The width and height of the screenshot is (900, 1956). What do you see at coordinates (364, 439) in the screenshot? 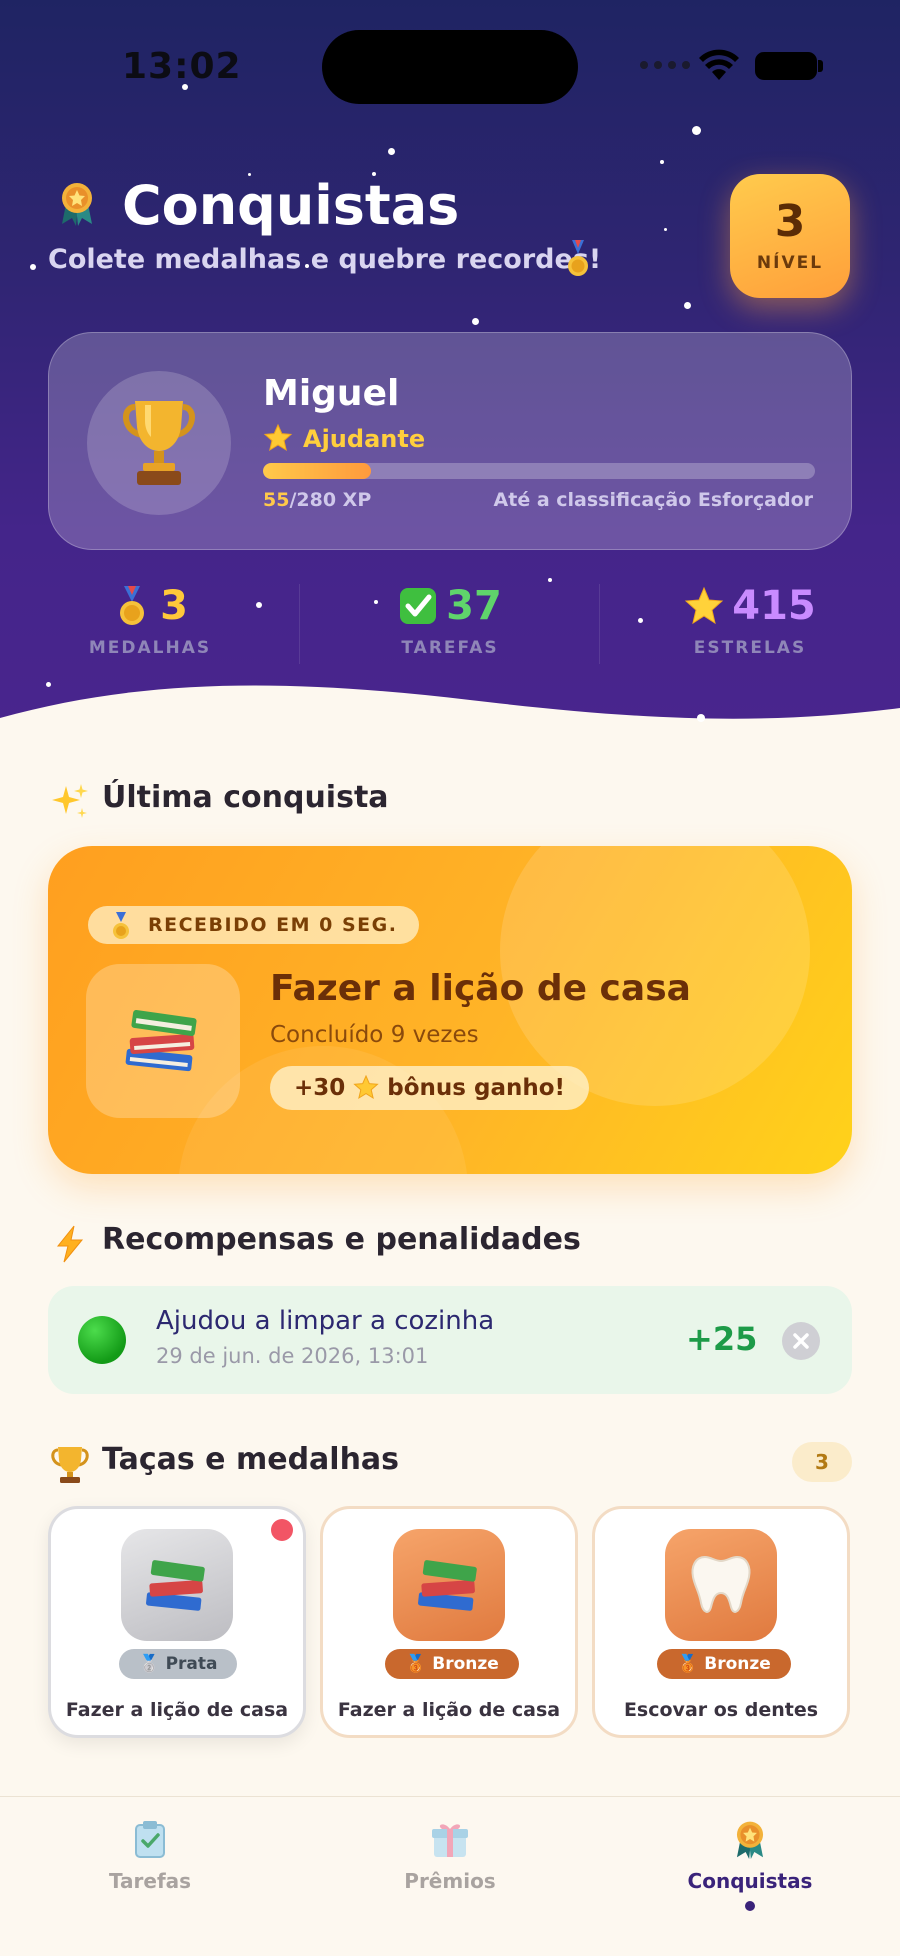
I see `rank-label: Ajudante` at bounding box center [364, 439].